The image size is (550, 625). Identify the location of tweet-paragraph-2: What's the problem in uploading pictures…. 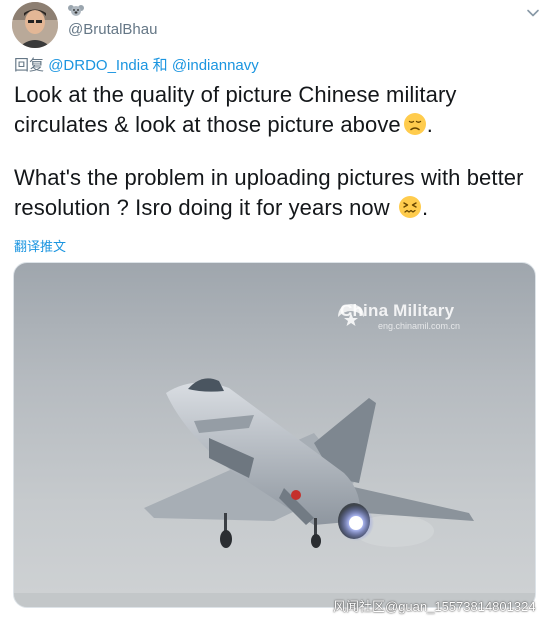
(269, 193).